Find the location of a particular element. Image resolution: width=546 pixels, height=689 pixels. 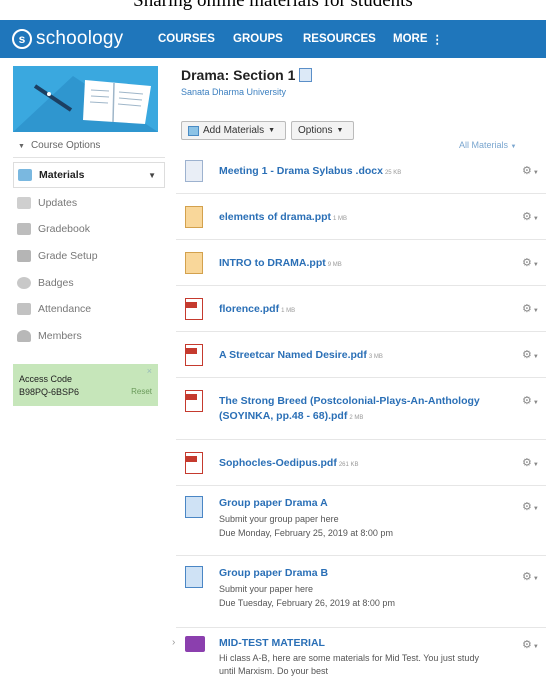

material-link: A Streetcar Named Desire.pdf 3 MB is located at coordinates (301, 356).